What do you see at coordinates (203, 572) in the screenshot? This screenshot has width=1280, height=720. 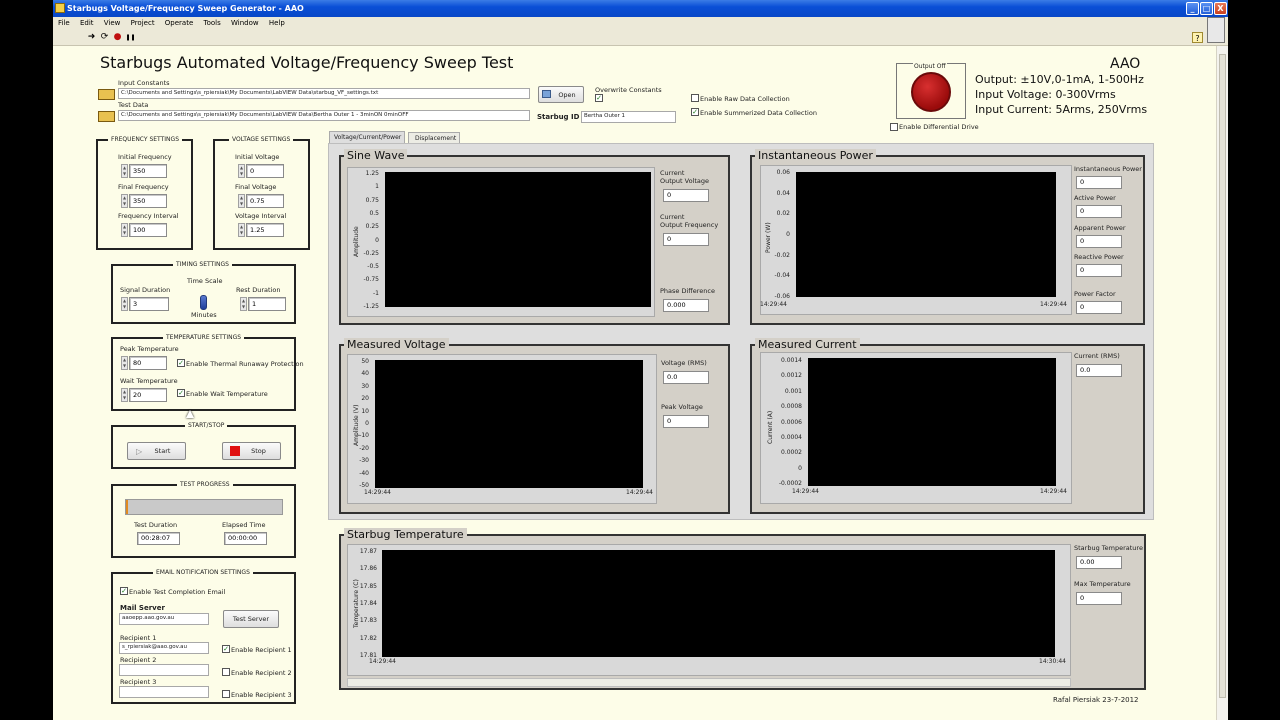 I see `email-settings-title: EMAIL NOTIFICATION SETTINGS` at bounding box center [203, 572].